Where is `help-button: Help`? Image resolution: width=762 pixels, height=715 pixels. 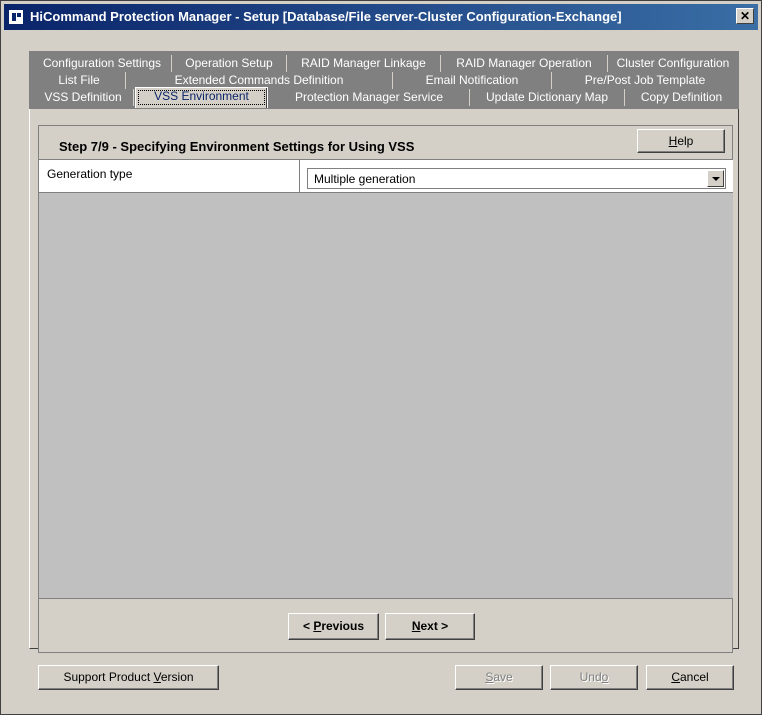
help-button: Help is located at coordinates (681, 141).